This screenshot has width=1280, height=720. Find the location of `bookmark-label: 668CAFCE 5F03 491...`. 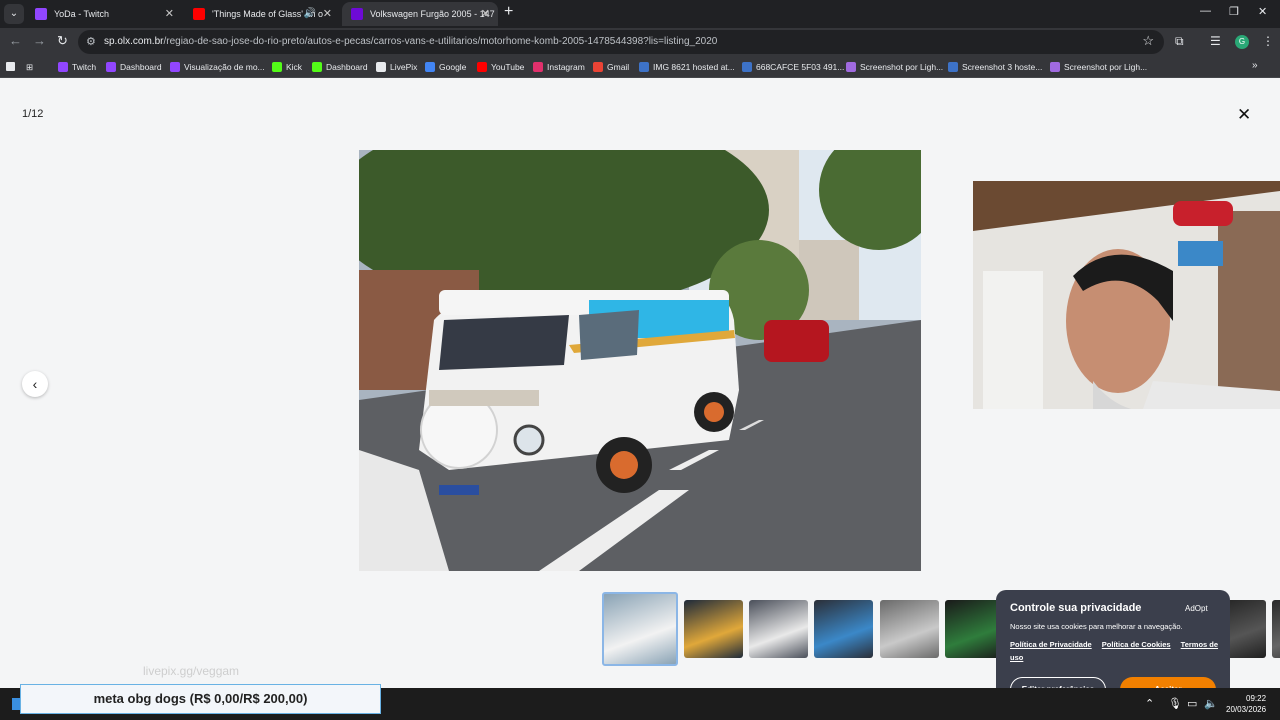

bookmark-label: 668CAFCE 5F03 491... is located at coordinates (800, 67).